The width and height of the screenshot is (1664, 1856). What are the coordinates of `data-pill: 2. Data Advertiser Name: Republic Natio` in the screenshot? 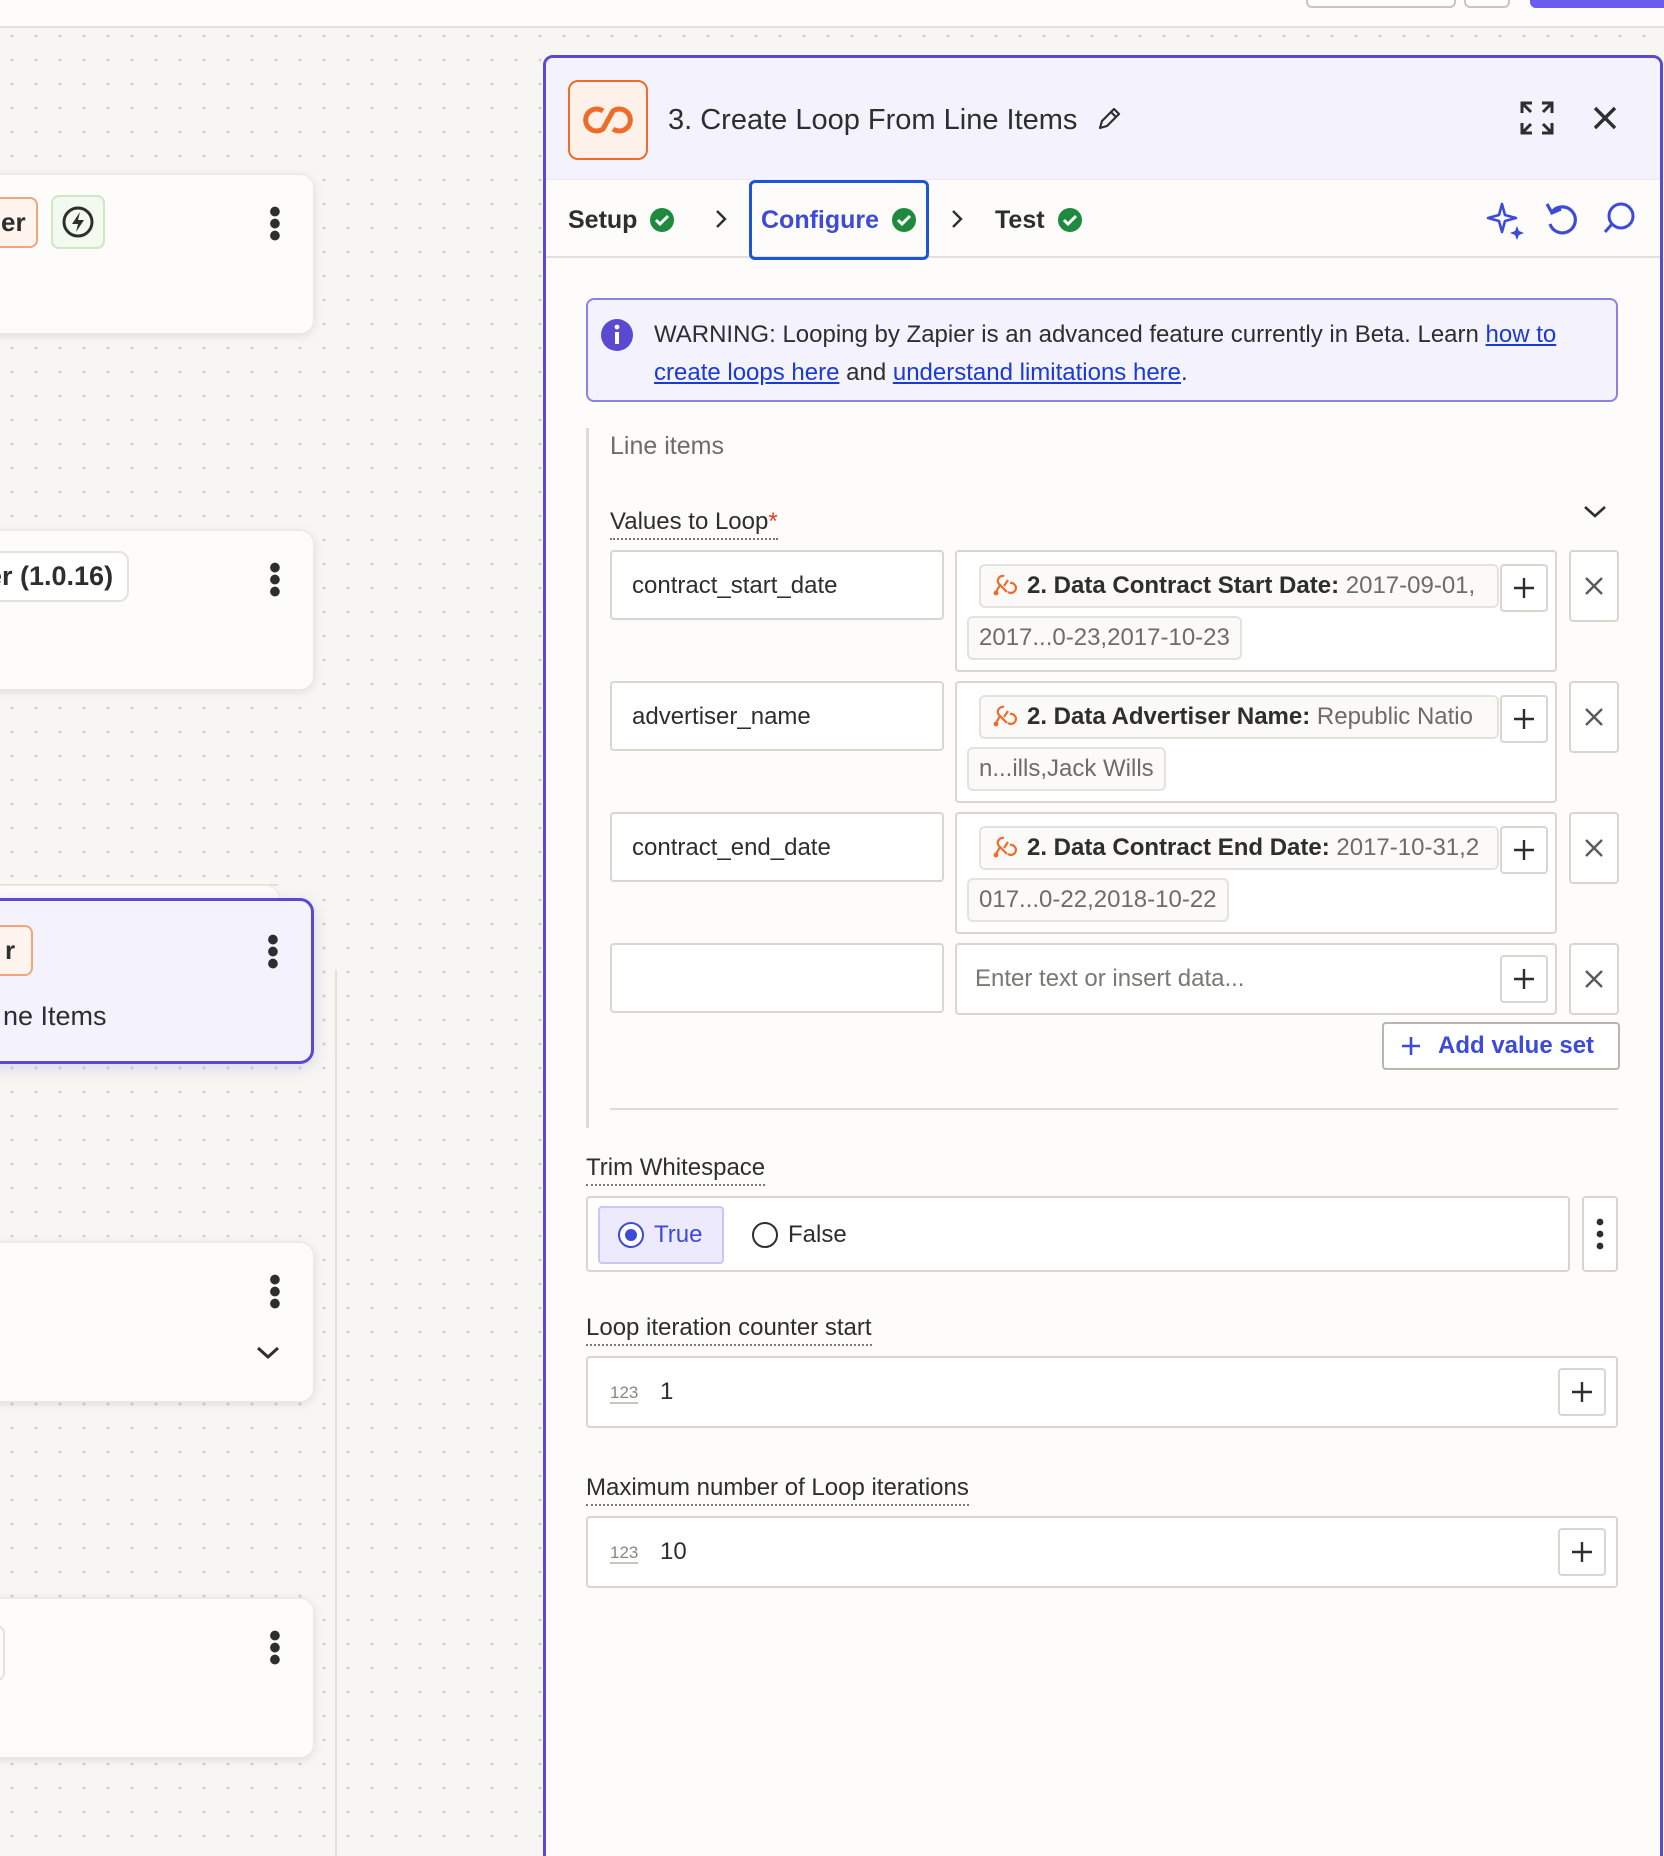 It's located at (1239, 717).